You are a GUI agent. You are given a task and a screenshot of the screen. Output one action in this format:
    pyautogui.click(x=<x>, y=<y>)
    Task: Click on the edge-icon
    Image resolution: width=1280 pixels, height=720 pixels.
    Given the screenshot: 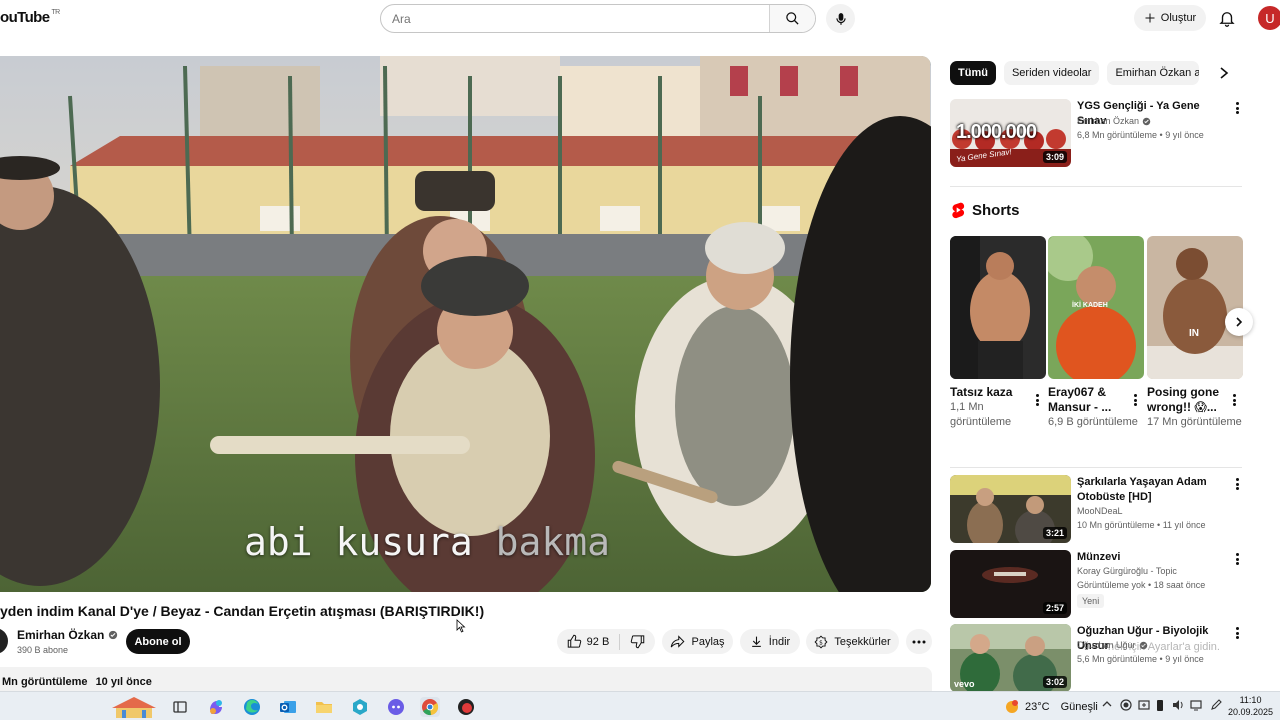 What is the action you would take?
    pyautogui.click(x=252, y=707)
    